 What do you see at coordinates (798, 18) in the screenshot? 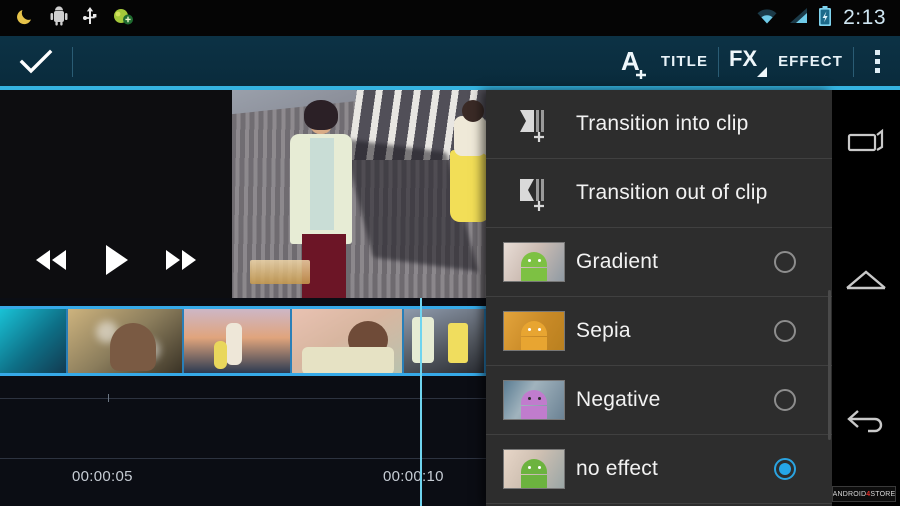
I see `signal-icon` at bounding box center [798, 18].